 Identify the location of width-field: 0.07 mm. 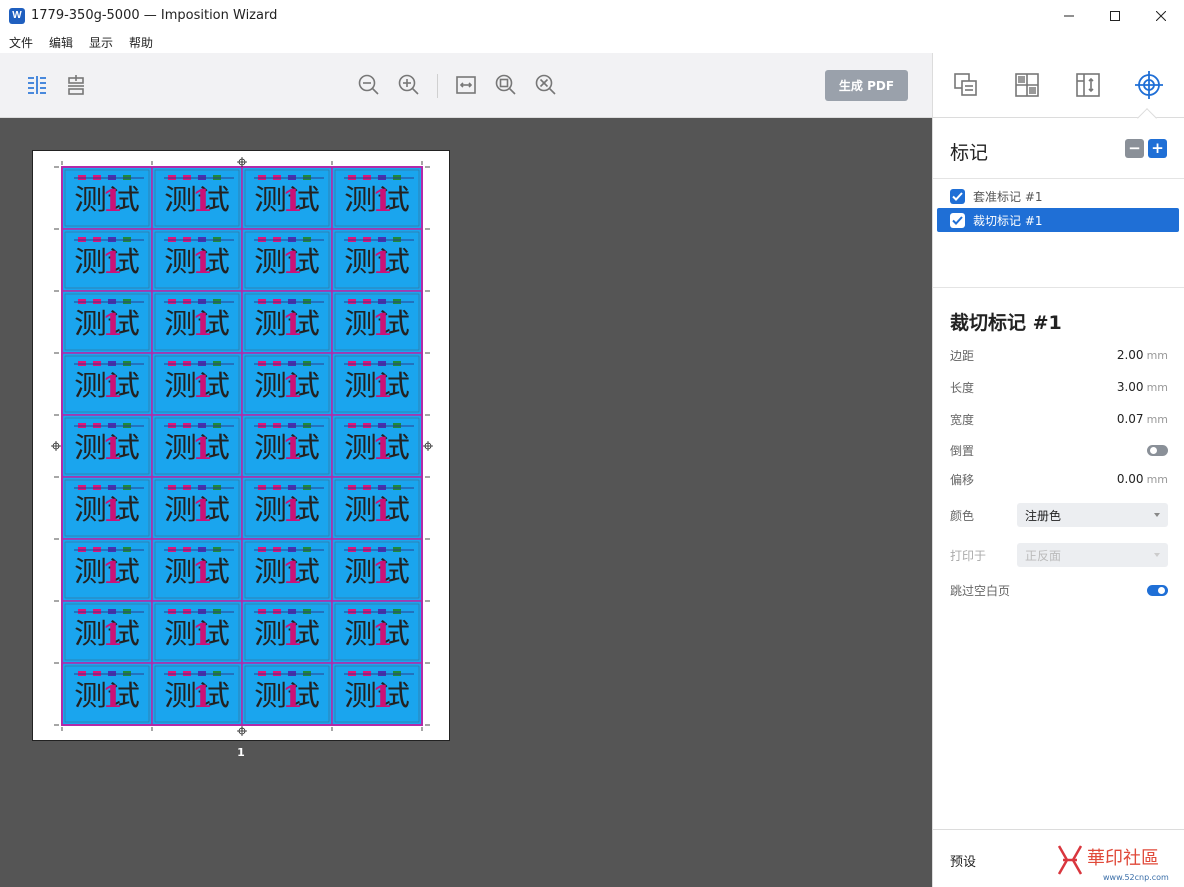
(1142, 419).